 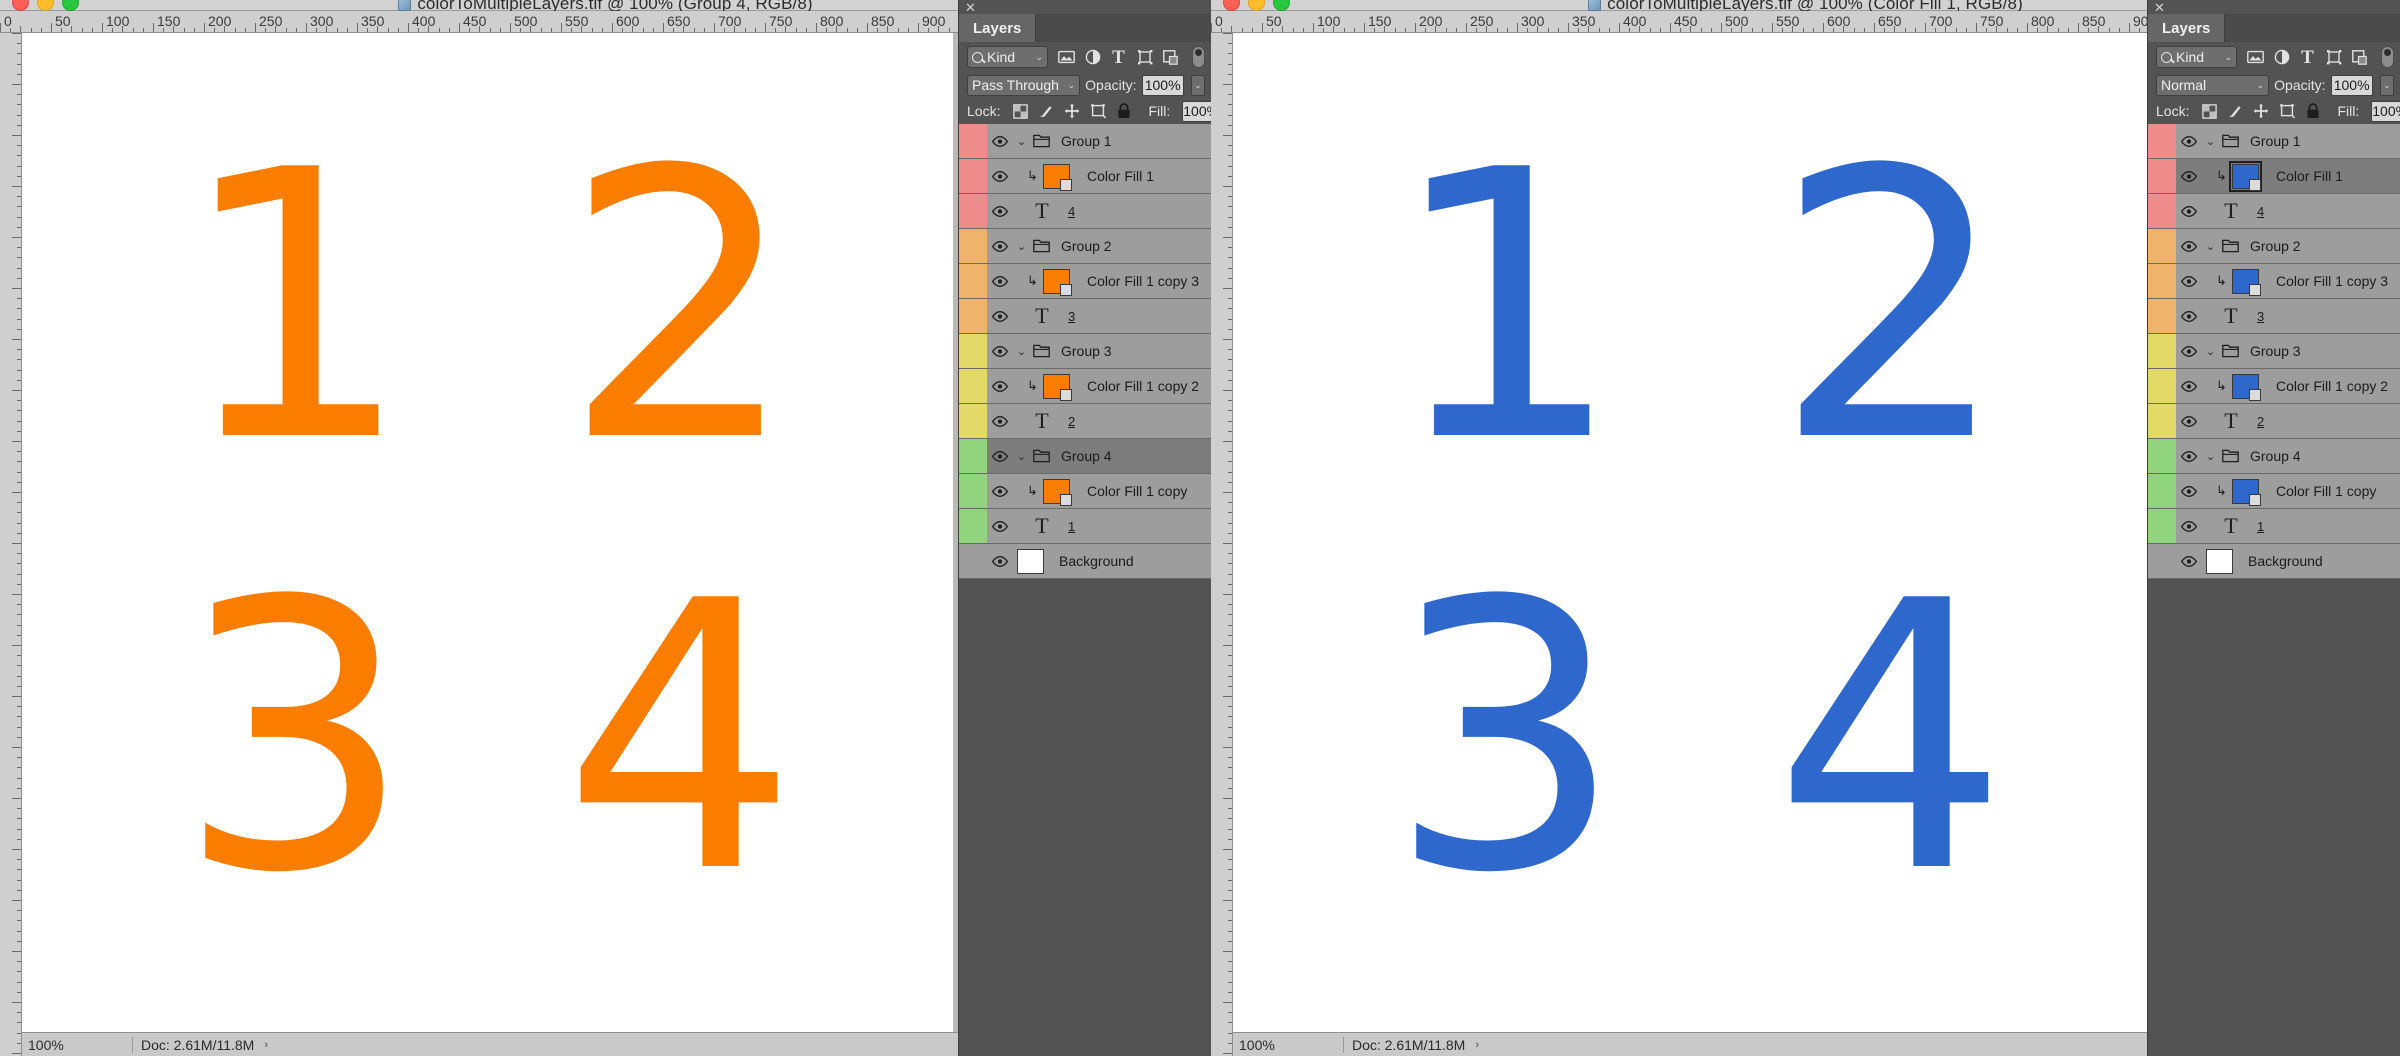 I want to click on layer-row: ↳ Color Fill 1 copy 3, so click(x=1085, y=281).